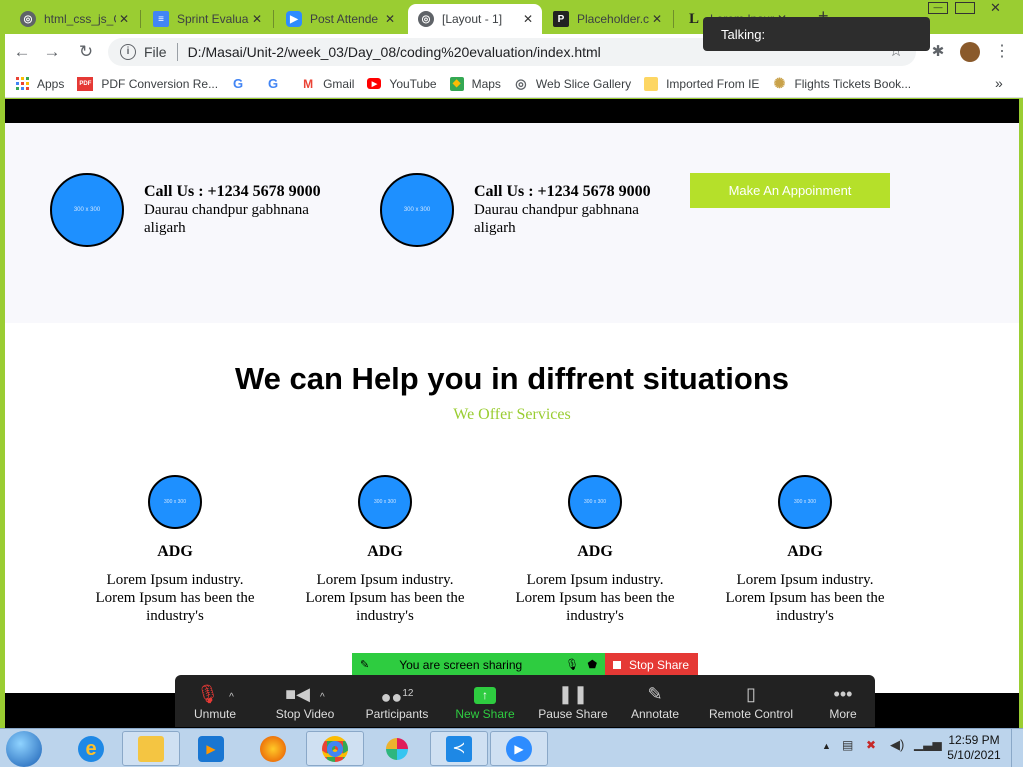 This screenshot has height=767, width=1023. I want to click on tray-expand-icon: ▲, so click(826, 746).